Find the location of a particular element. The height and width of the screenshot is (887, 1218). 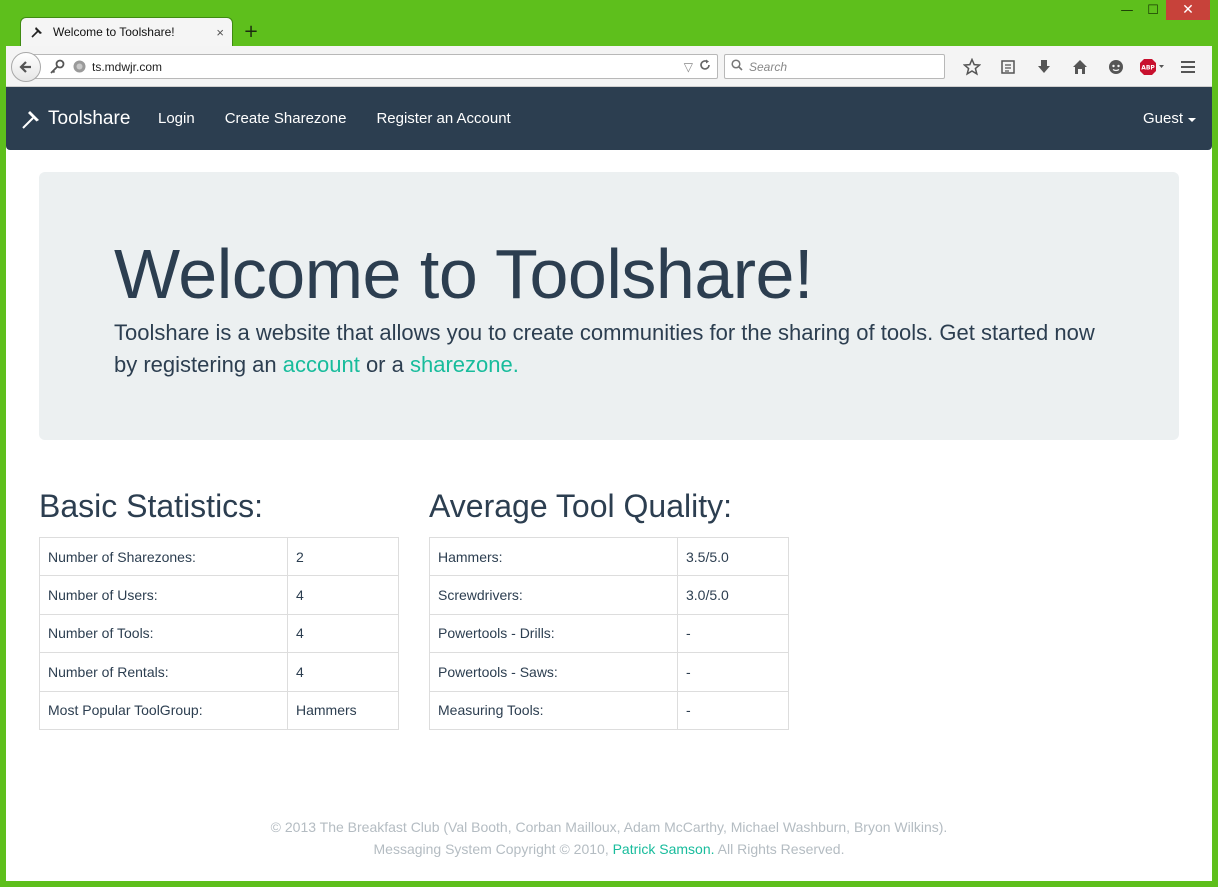

svg-text: ABP is located at coordinates (1148, 67).